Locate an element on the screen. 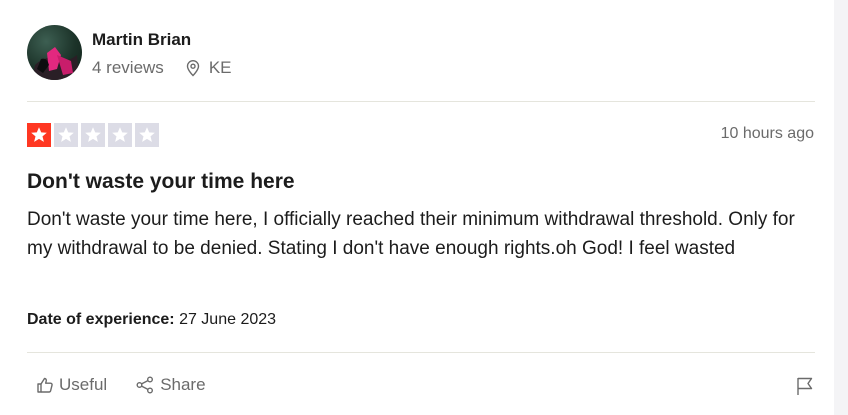 The image size is (848, 415). star-rating is located at coordinates (94, 135).